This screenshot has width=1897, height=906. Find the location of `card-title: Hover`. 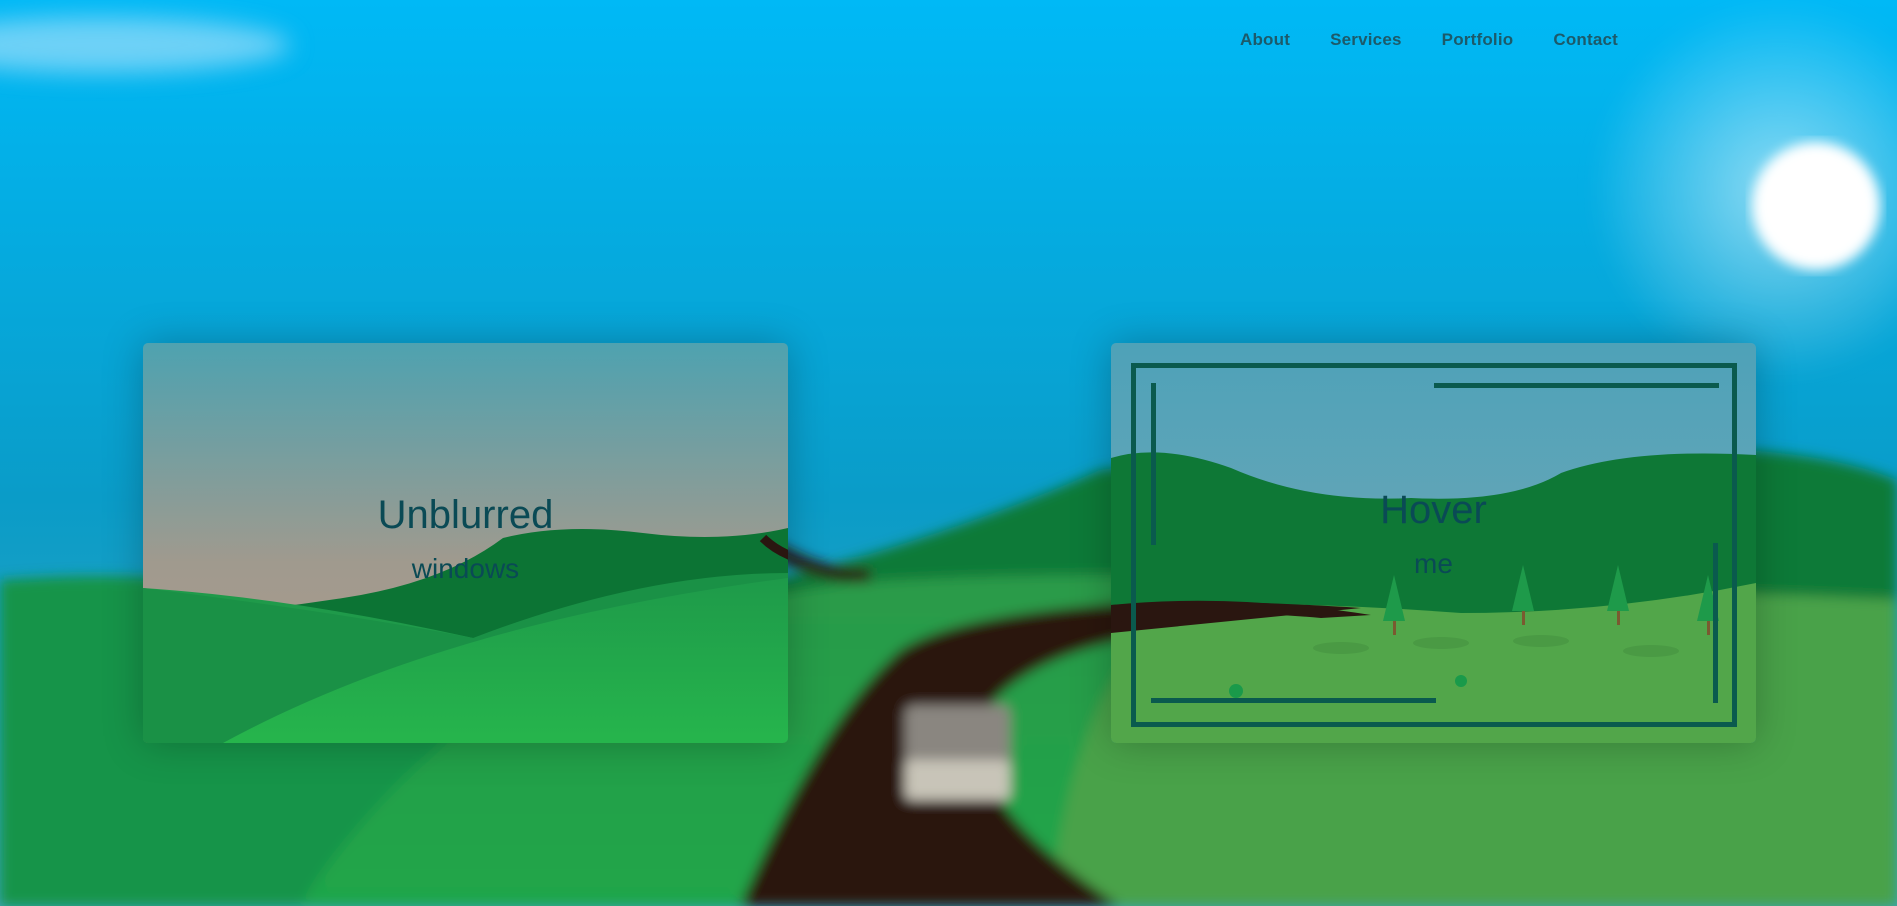

card-title: Hover is located at coordinates (1433, 510).